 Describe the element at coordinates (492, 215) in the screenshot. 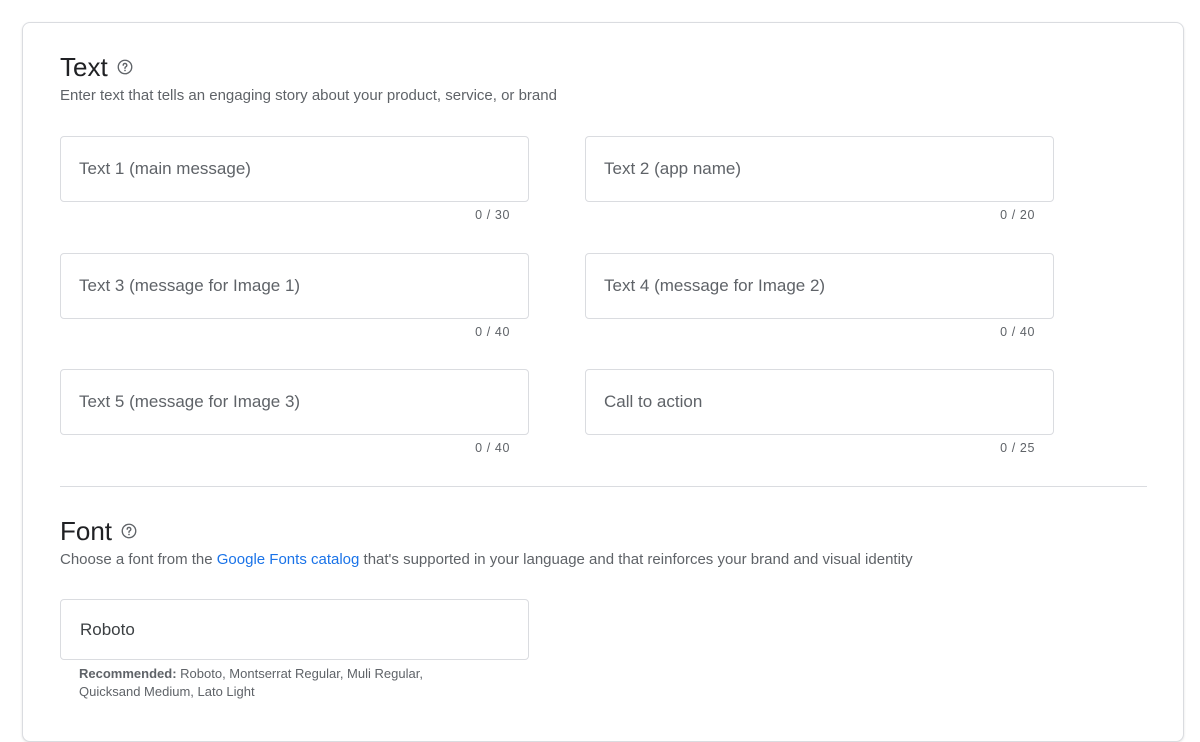

I see `text-1-counter: 0 / 30` at that location.